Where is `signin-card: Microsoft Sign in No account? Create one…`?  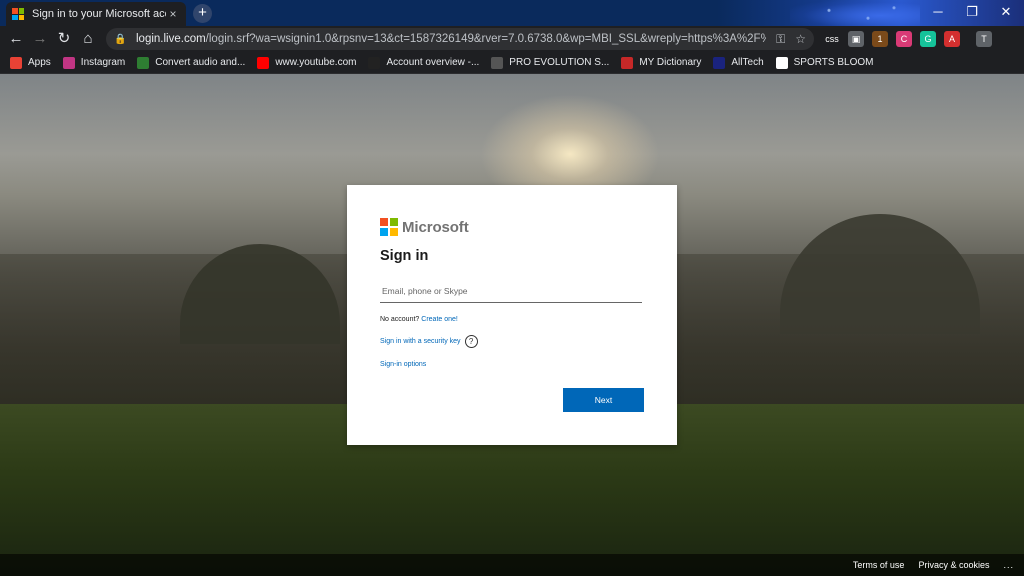 signin-card: Microsoft Sign in No account? Create one… is located at coordinates (512, 315).